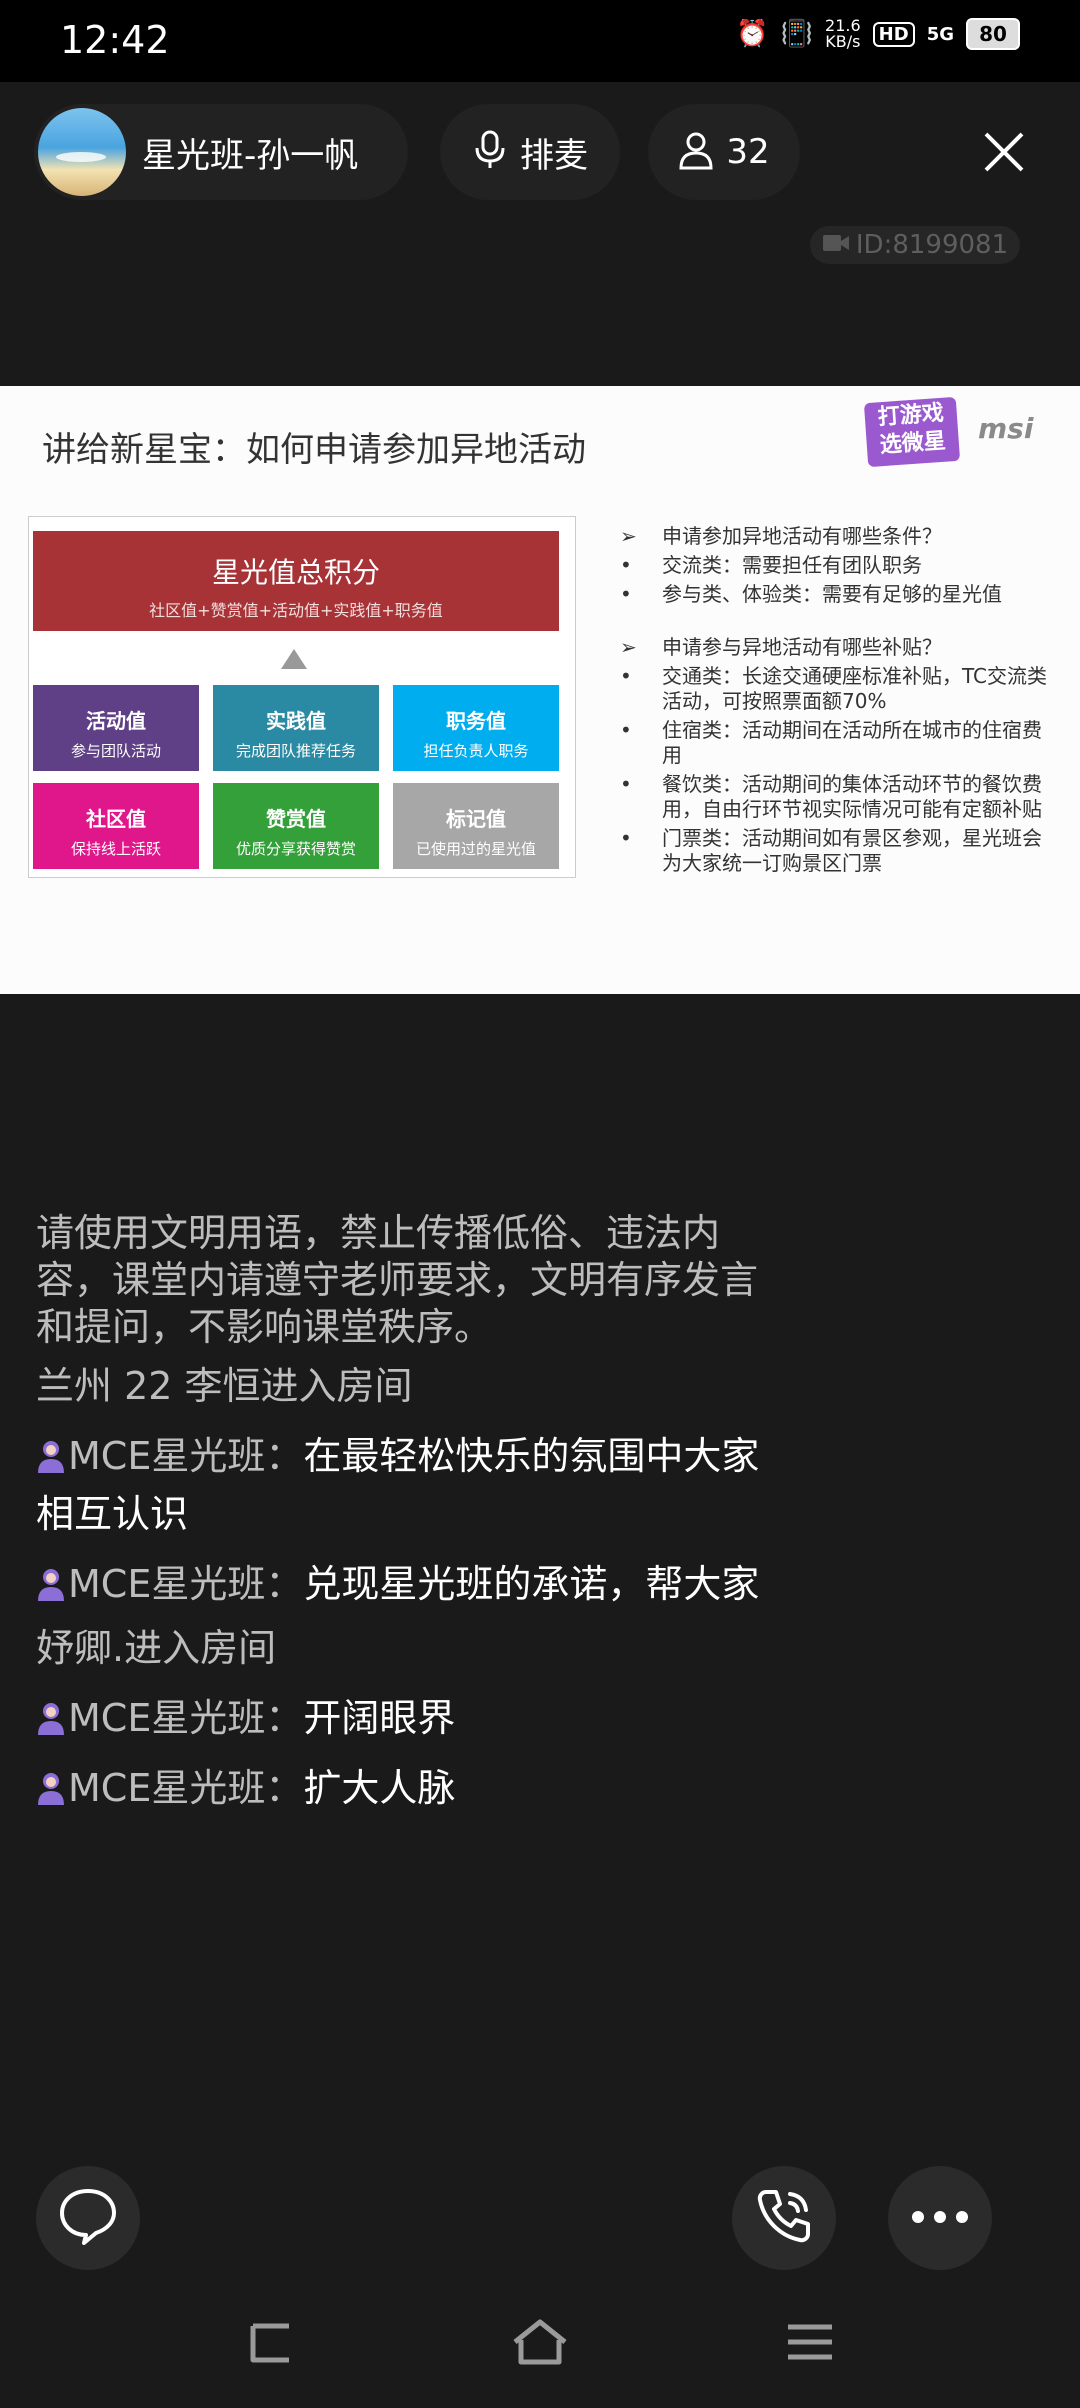  I want to click on cell-title: 实践值, so click(296, 721).